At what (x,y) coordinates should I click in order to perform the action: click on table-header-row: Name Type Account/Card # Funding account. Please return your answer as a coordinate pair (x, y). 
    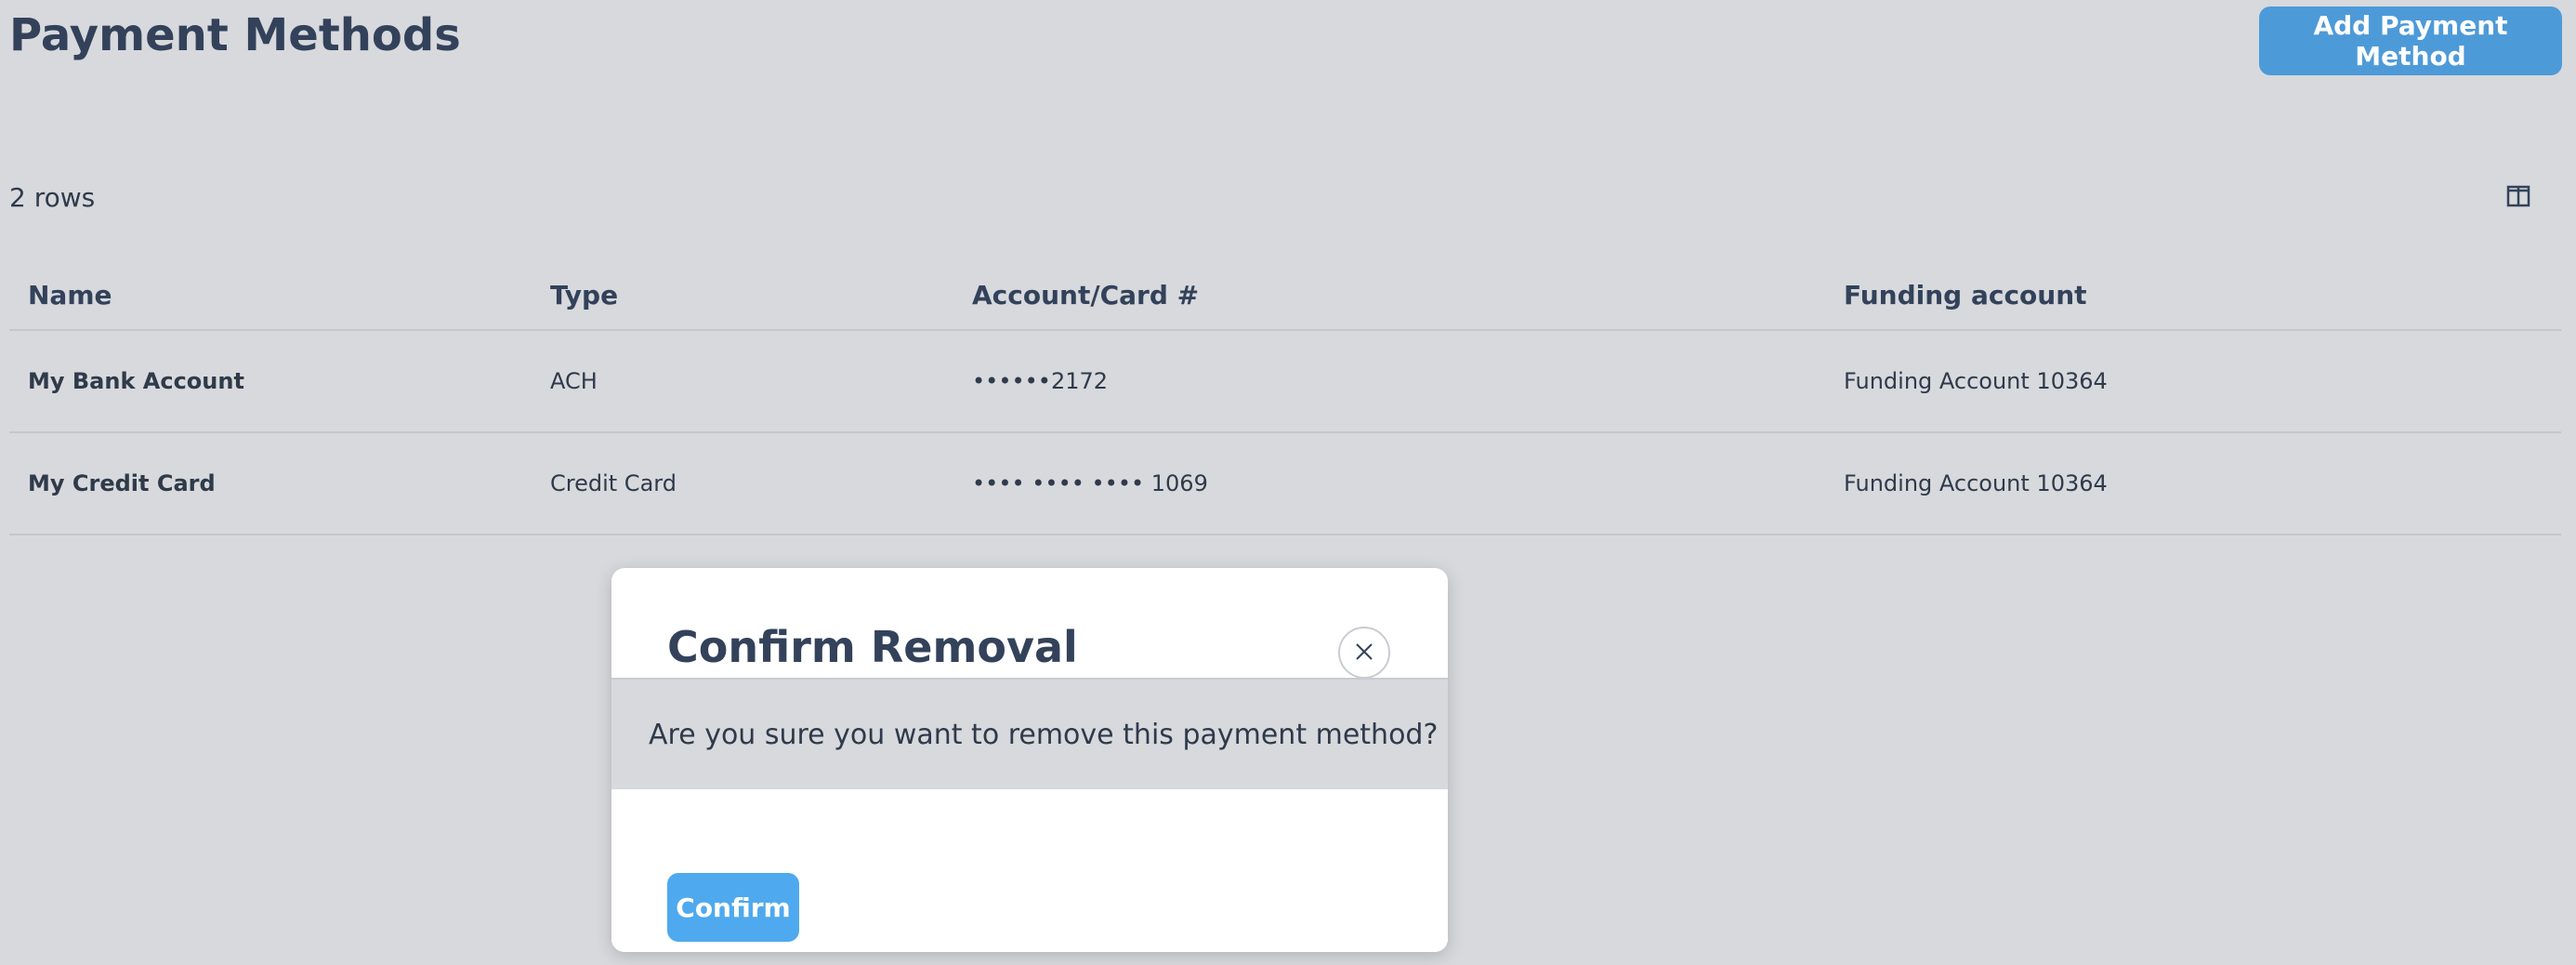
    Looking at the image, I should click on (1285, 295).